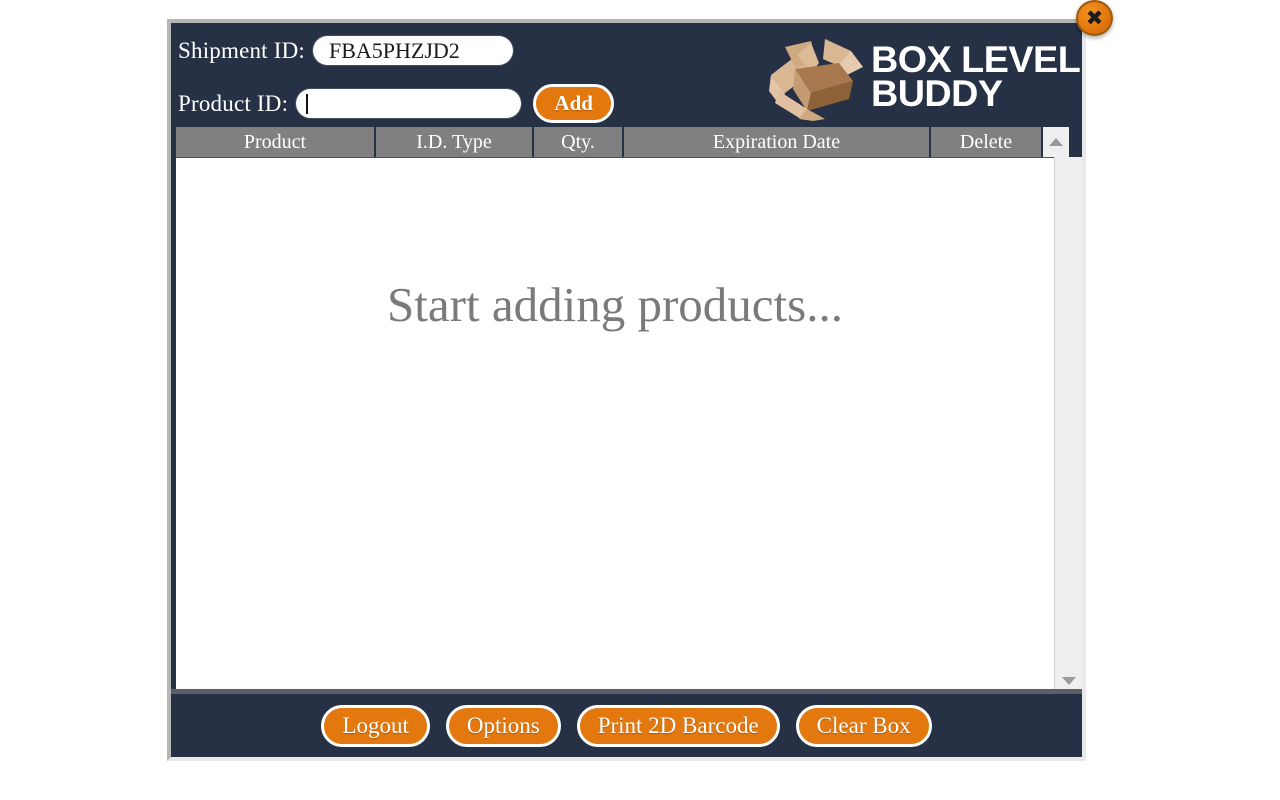 The height and width of the screenshot is (800, 1280). I want to click on chevron-up-icon, so click(1056, 142).